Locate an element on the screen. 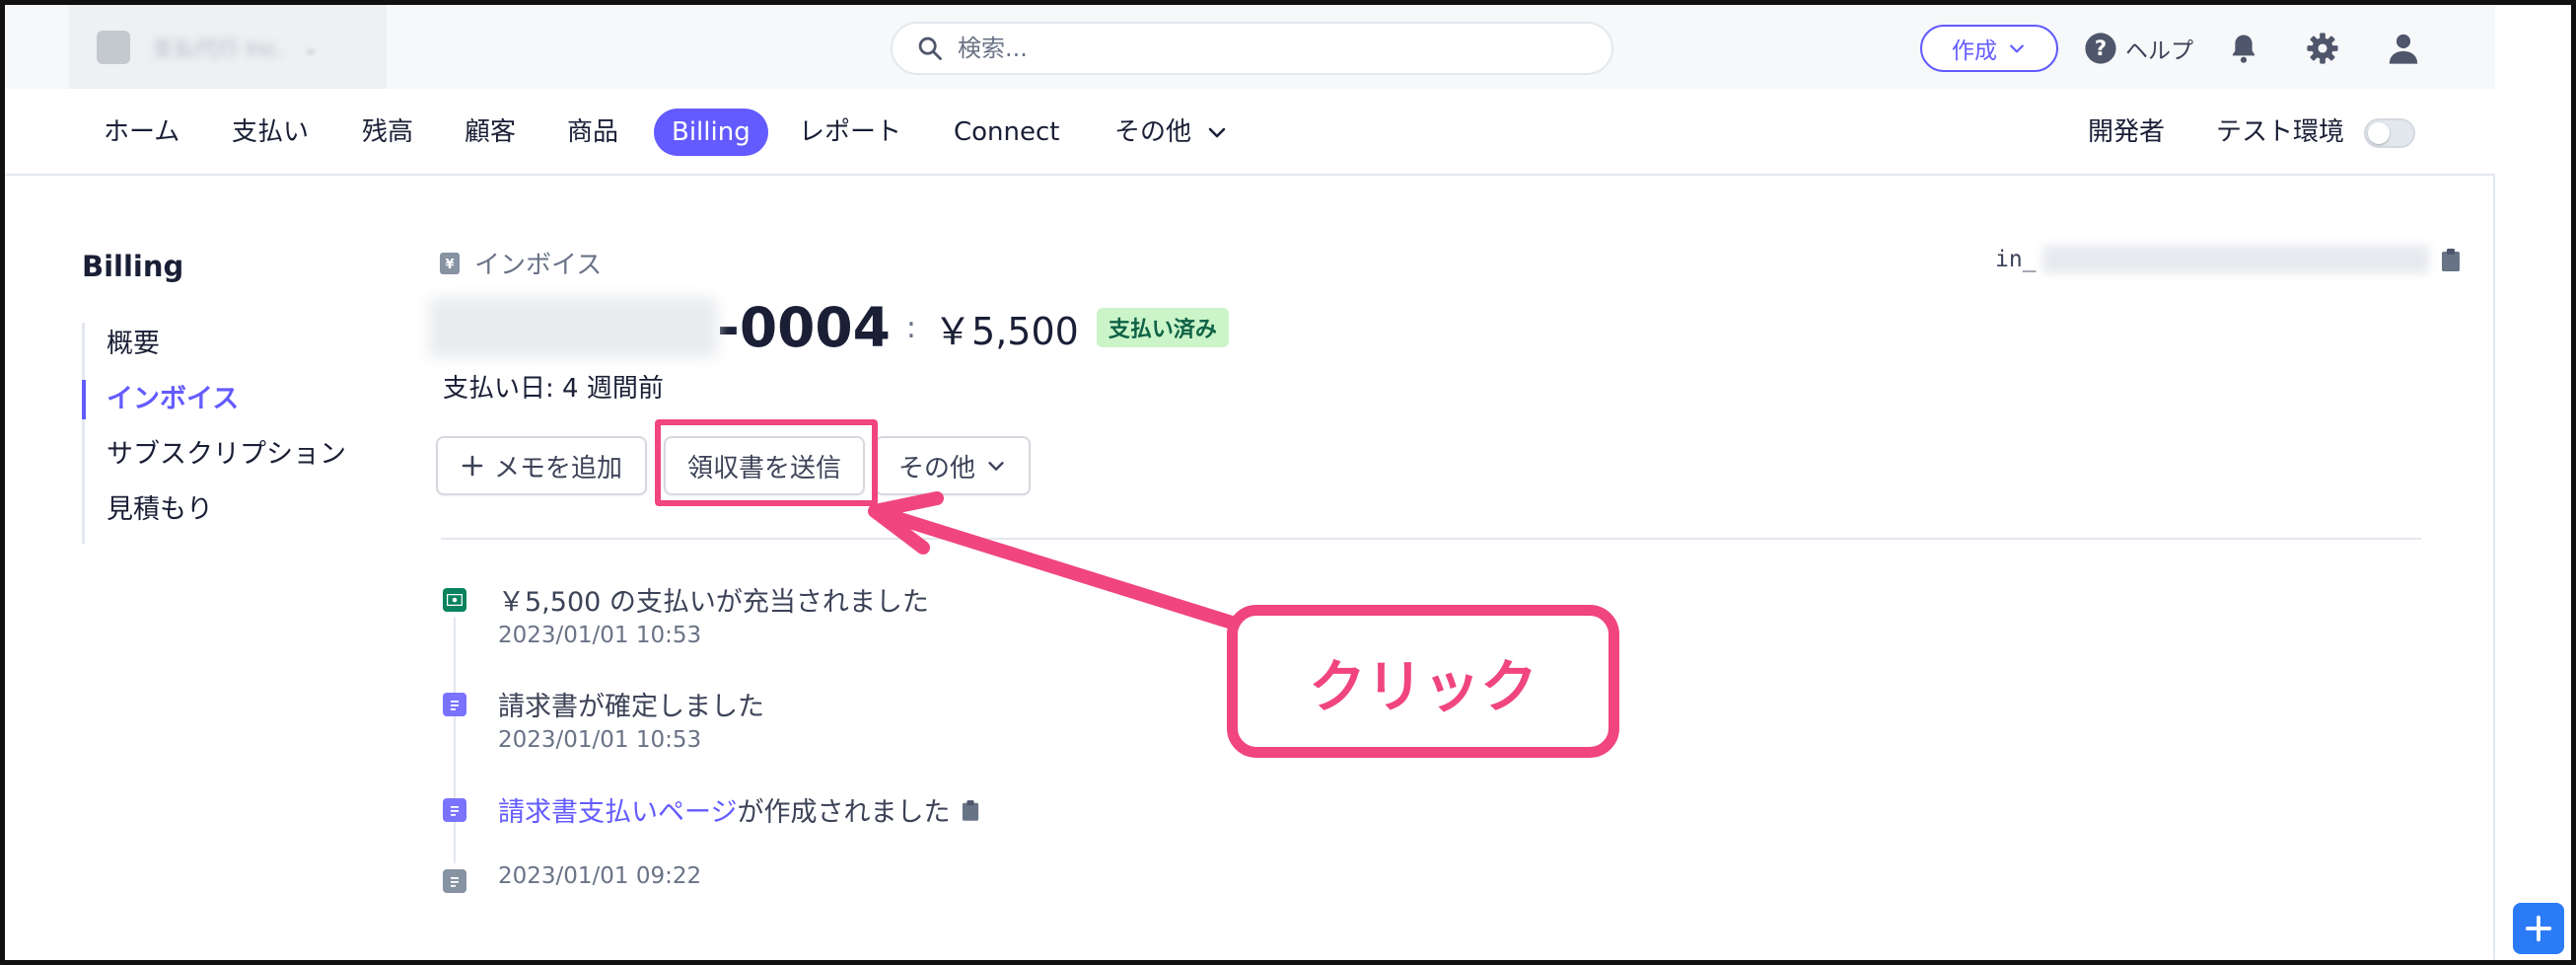 The image size is (2576, 965). nav-connect: Connect is located at coordinates (1007, 132).